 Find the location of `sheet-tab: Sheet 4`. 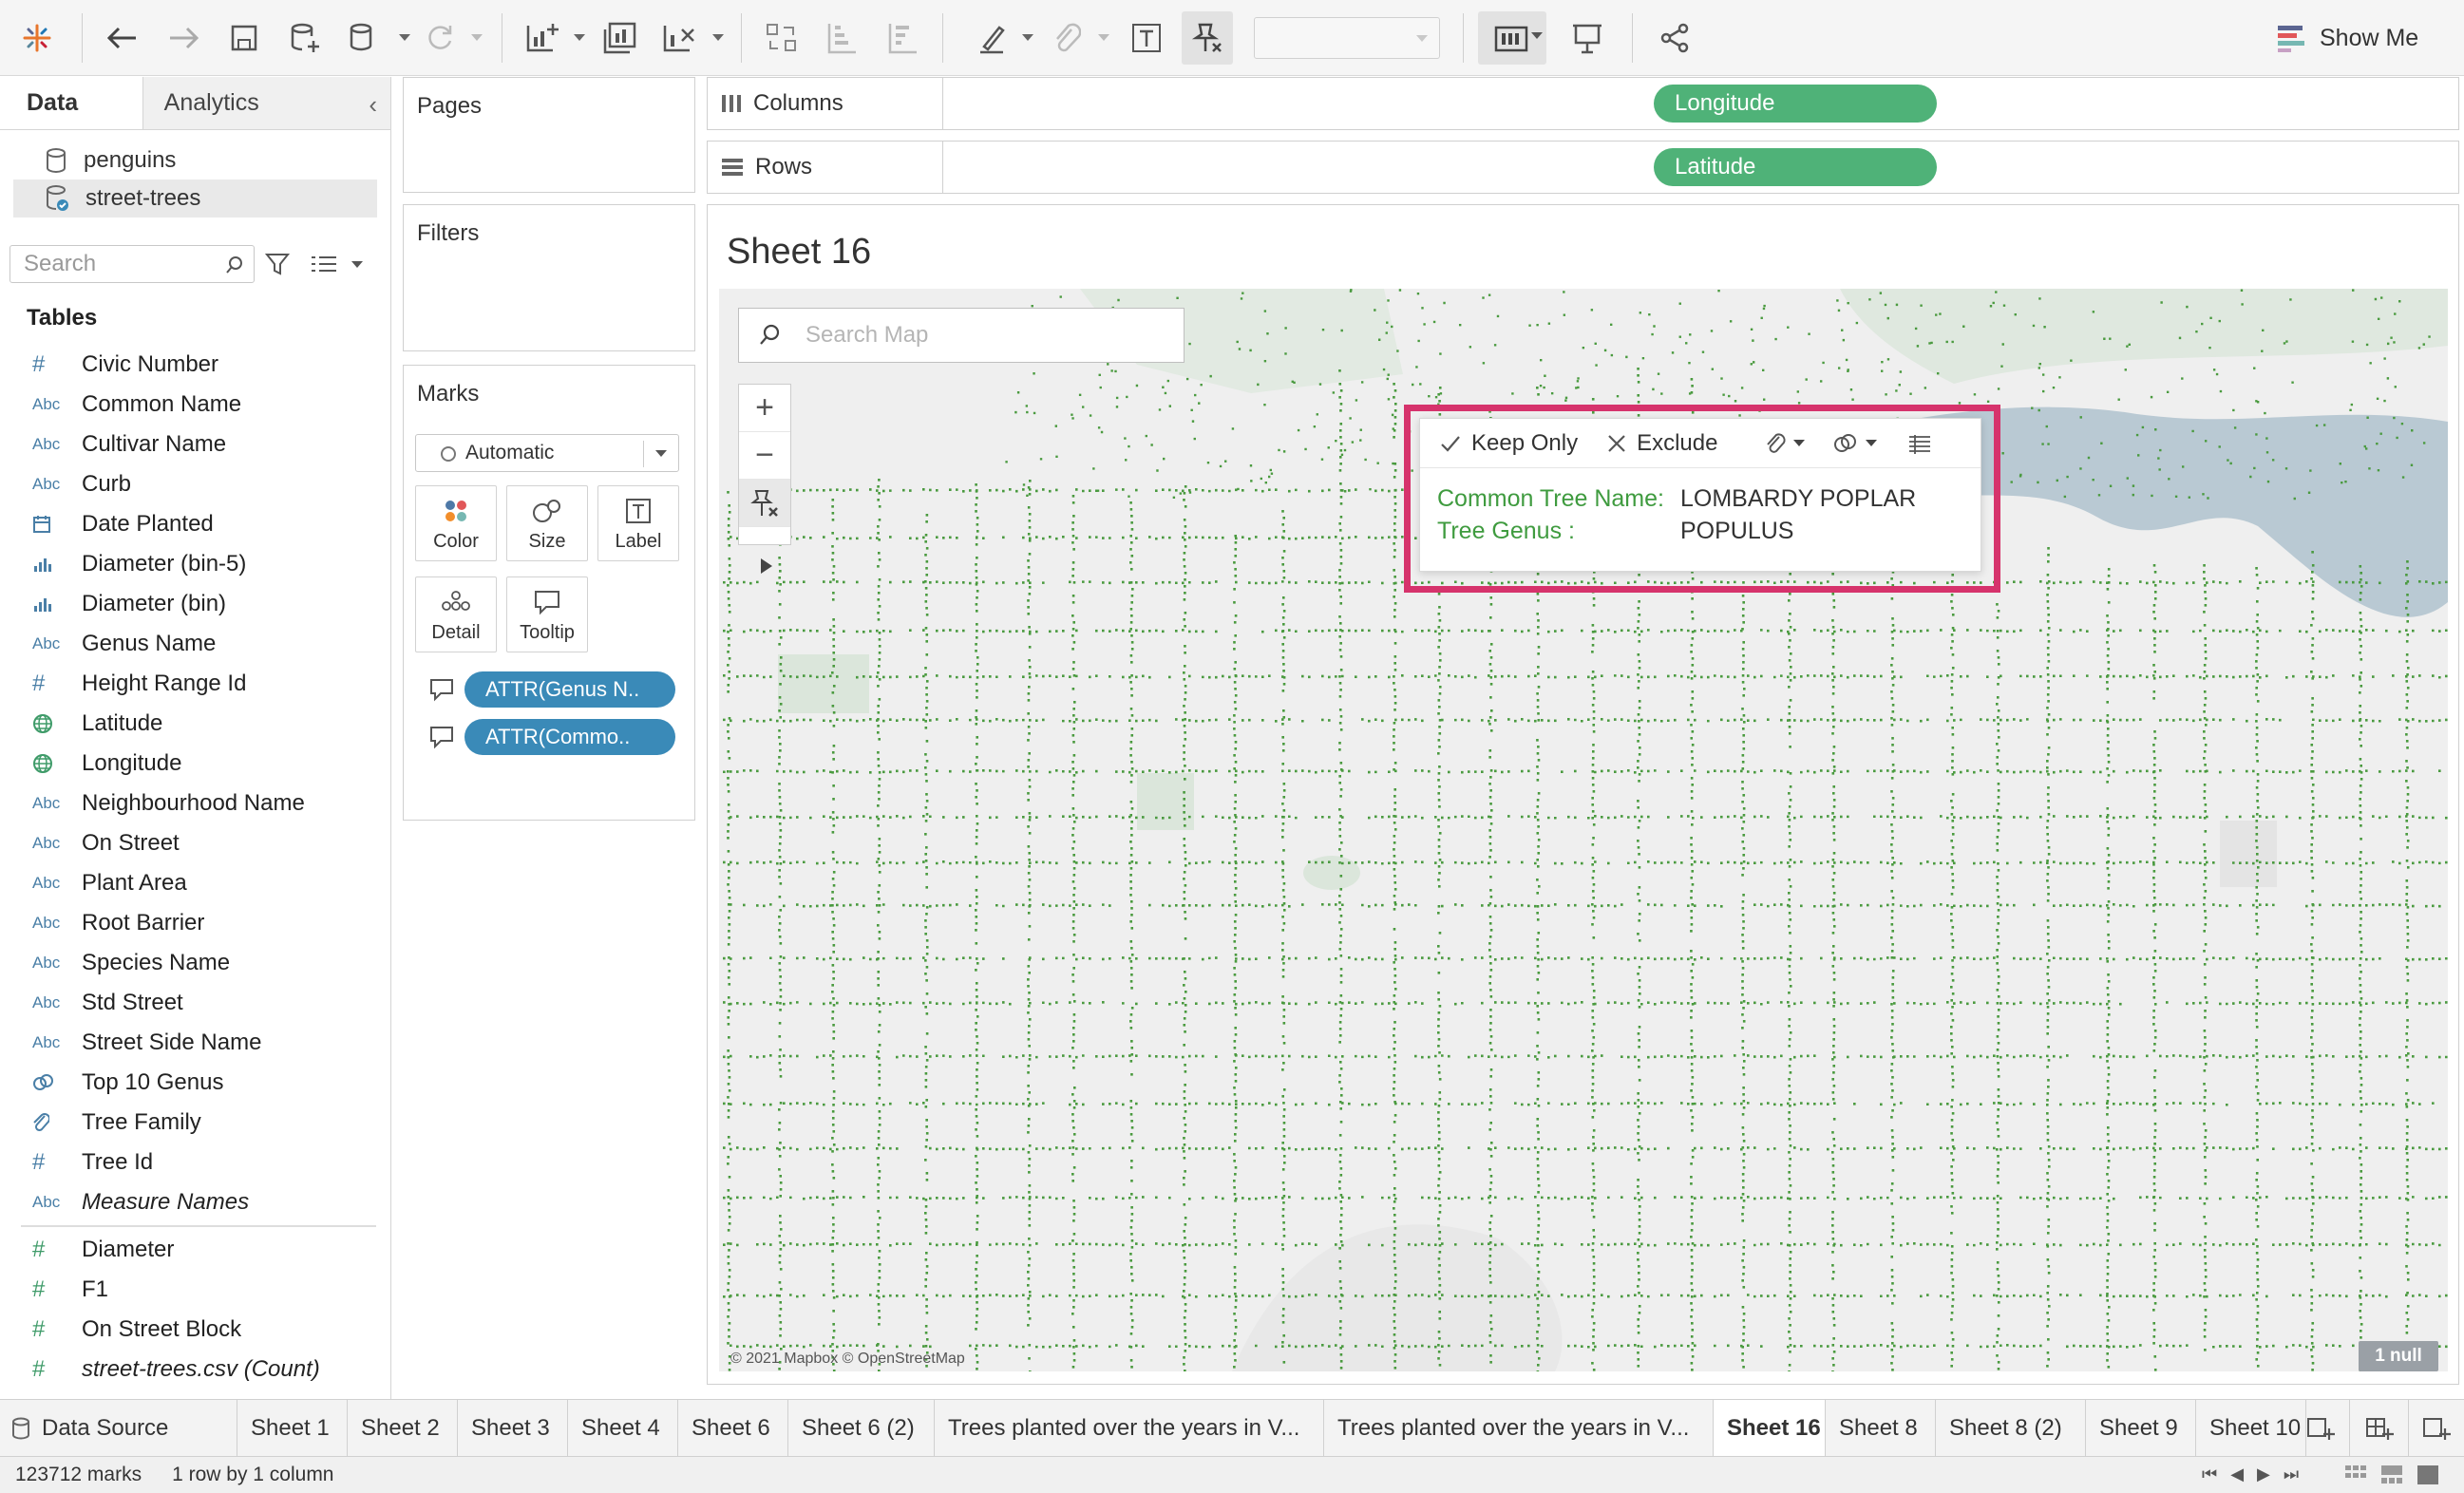

sheet-tab: Sheet 4 is located at coordinates (623, 1428).